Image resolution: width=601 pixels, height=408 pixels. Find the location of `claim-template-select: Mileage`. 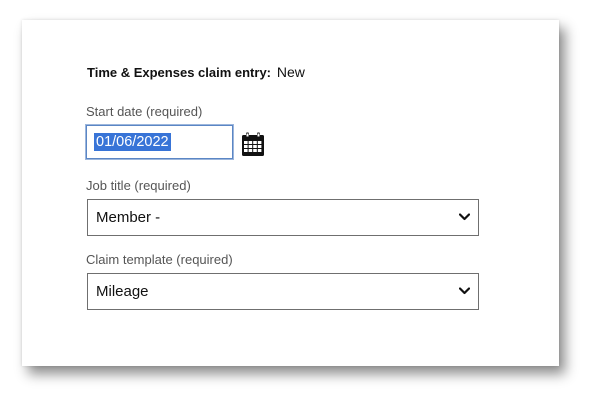

claim-template-select: Mileage is located at coordinates (283, 291).